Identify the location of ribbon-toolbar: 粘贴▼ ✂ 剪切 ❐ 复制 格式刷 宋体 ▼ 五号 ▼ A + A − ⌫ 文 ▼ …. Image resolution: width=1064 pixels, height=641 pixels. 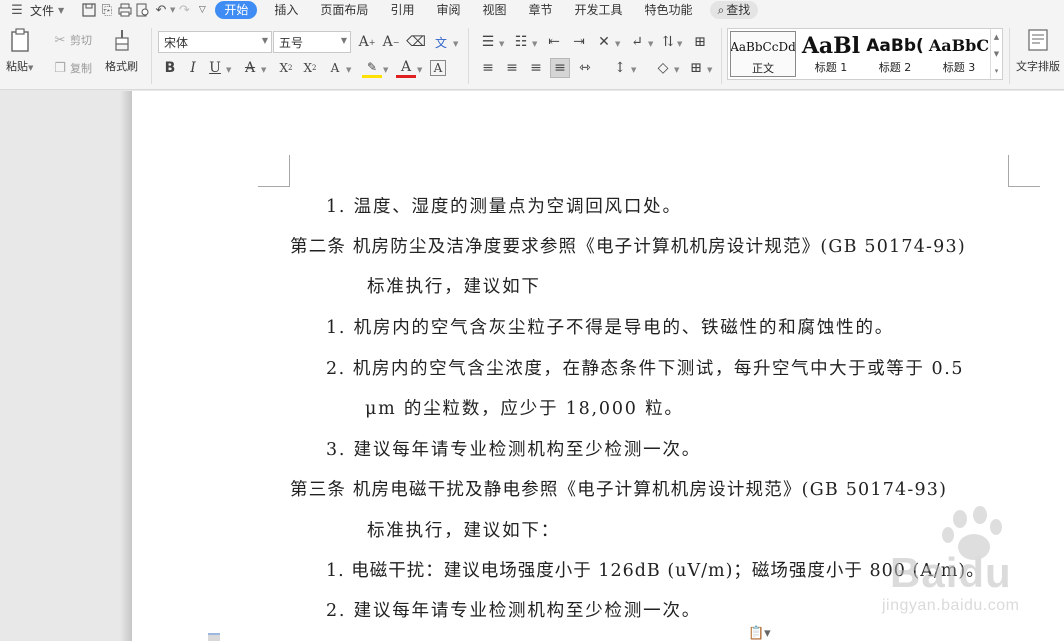
(532, 55).